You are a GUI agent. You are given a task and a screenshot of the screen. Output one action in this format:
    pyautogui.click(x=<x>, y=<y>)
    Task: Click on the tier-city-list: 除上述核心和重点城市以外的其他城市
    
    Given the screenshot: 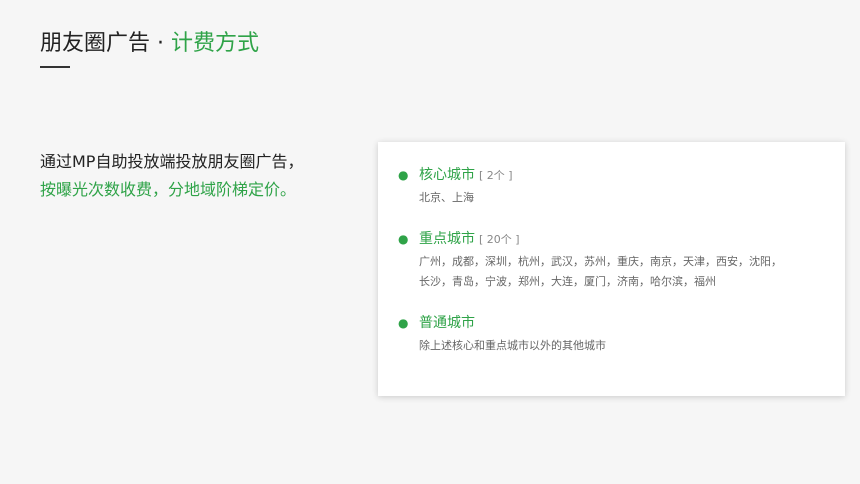 What is the action you would take?
    pyautogui.click(x=512, y=345)
    